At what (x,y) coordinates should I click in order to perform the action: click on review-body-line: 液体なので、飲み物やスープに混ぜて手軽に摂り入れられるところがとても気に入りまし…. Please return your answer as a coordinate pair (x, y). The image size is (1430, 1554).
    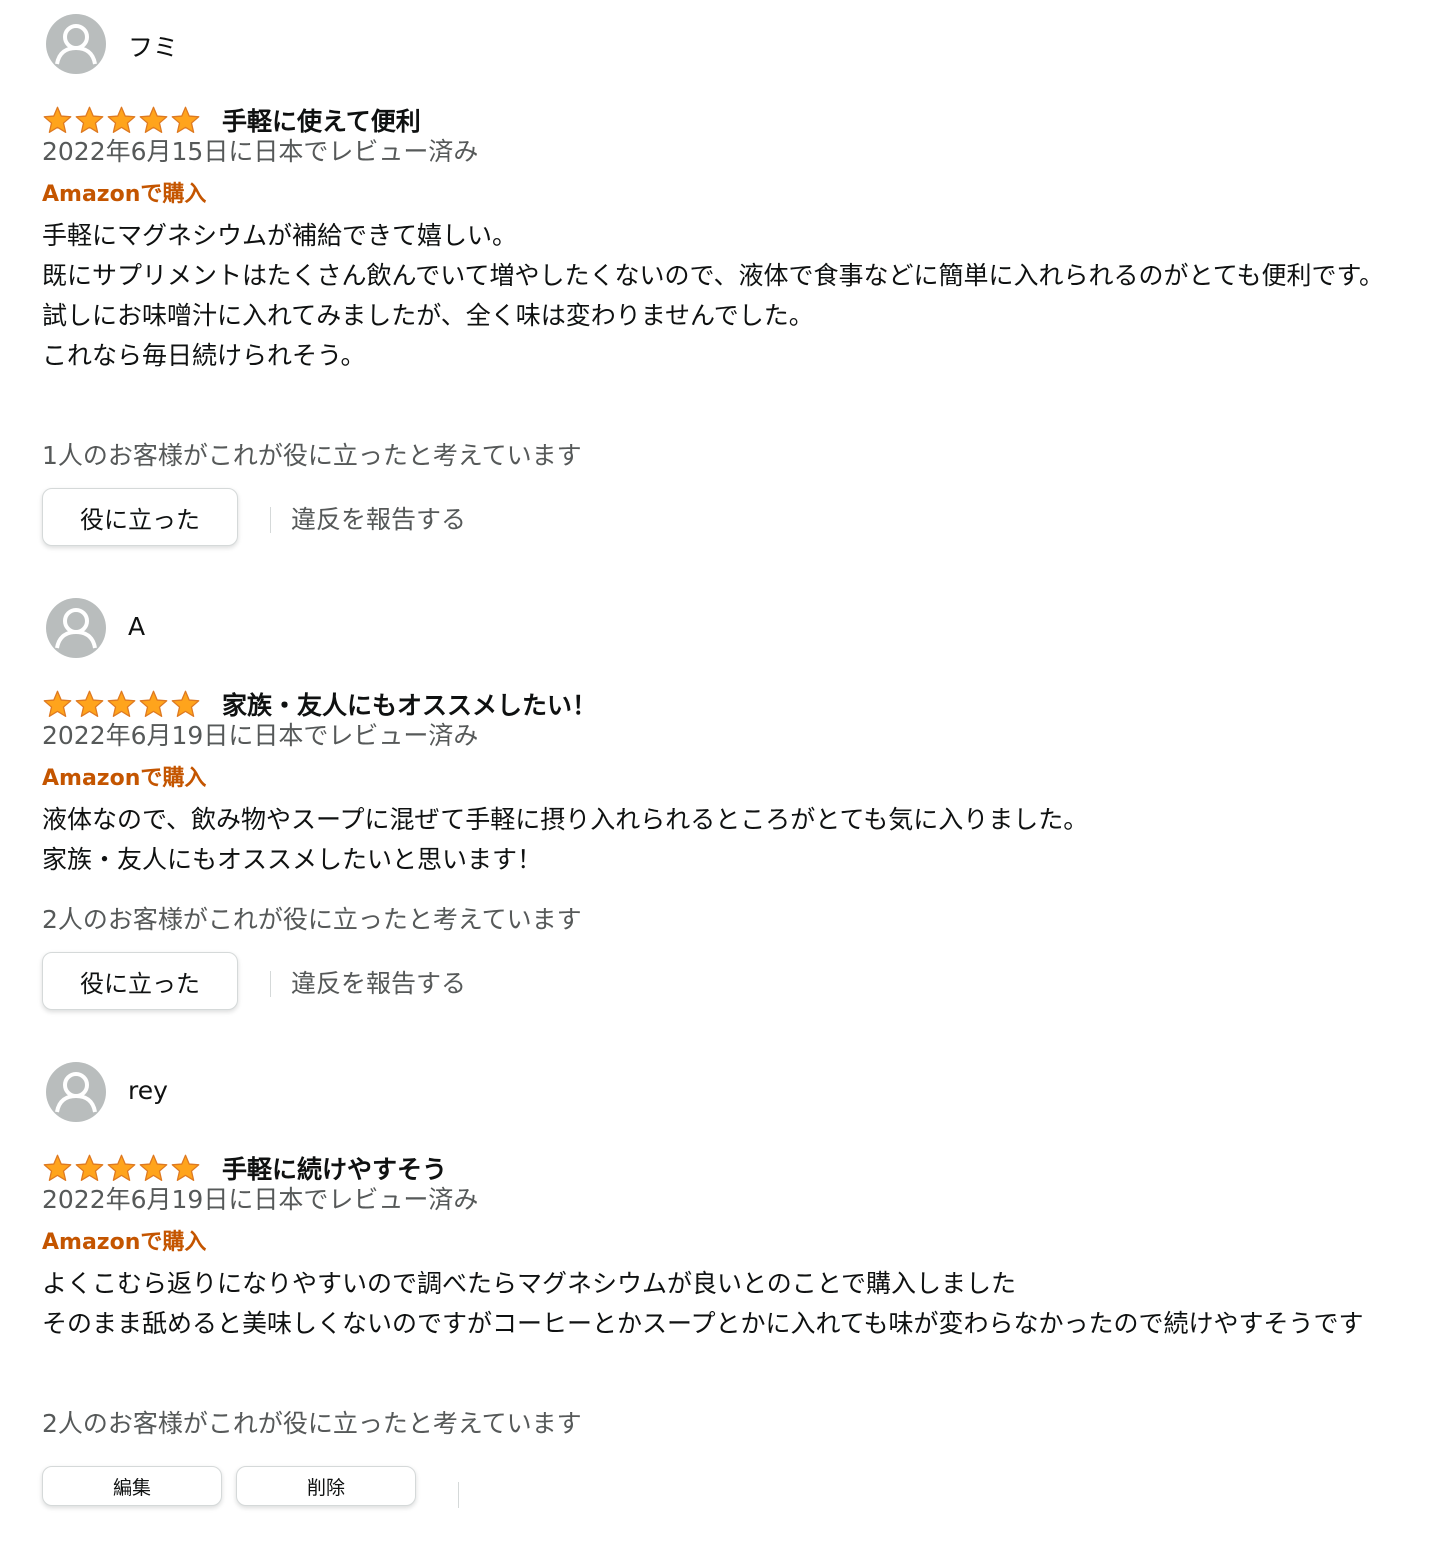
    Looking at the image, I should click on (565, 819).